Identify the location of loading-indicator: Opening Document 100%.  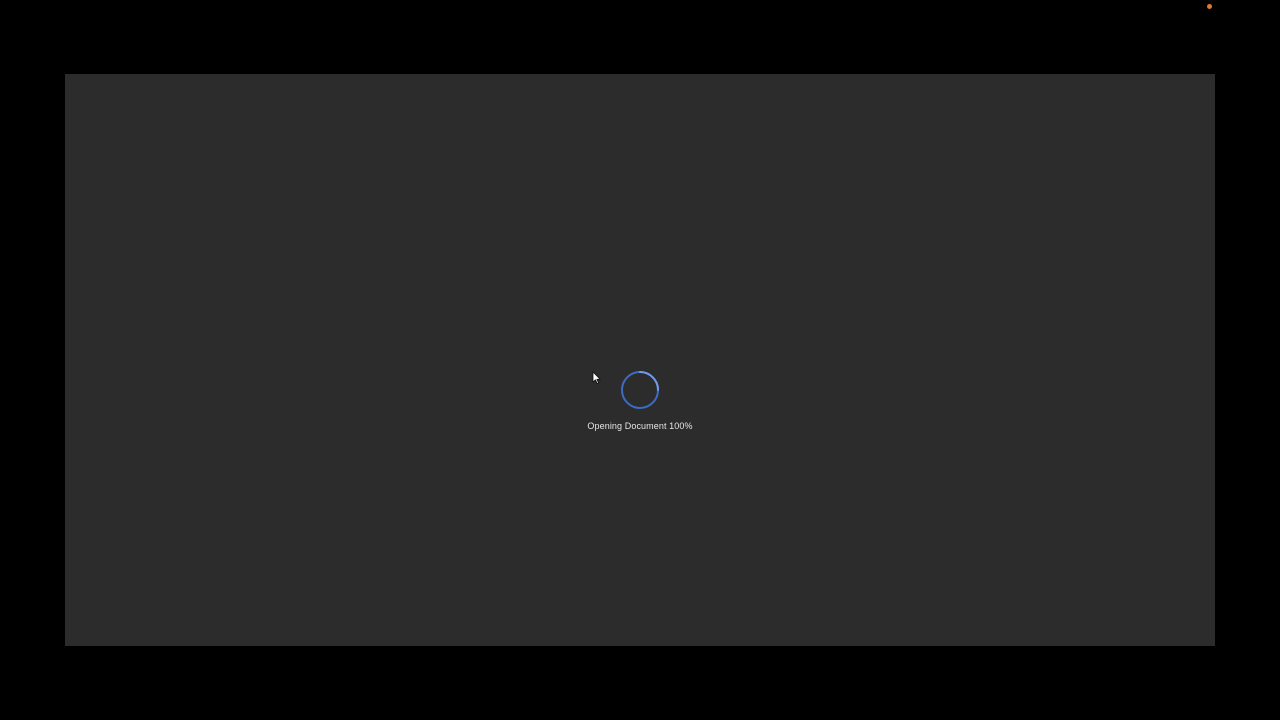
(640, 401).